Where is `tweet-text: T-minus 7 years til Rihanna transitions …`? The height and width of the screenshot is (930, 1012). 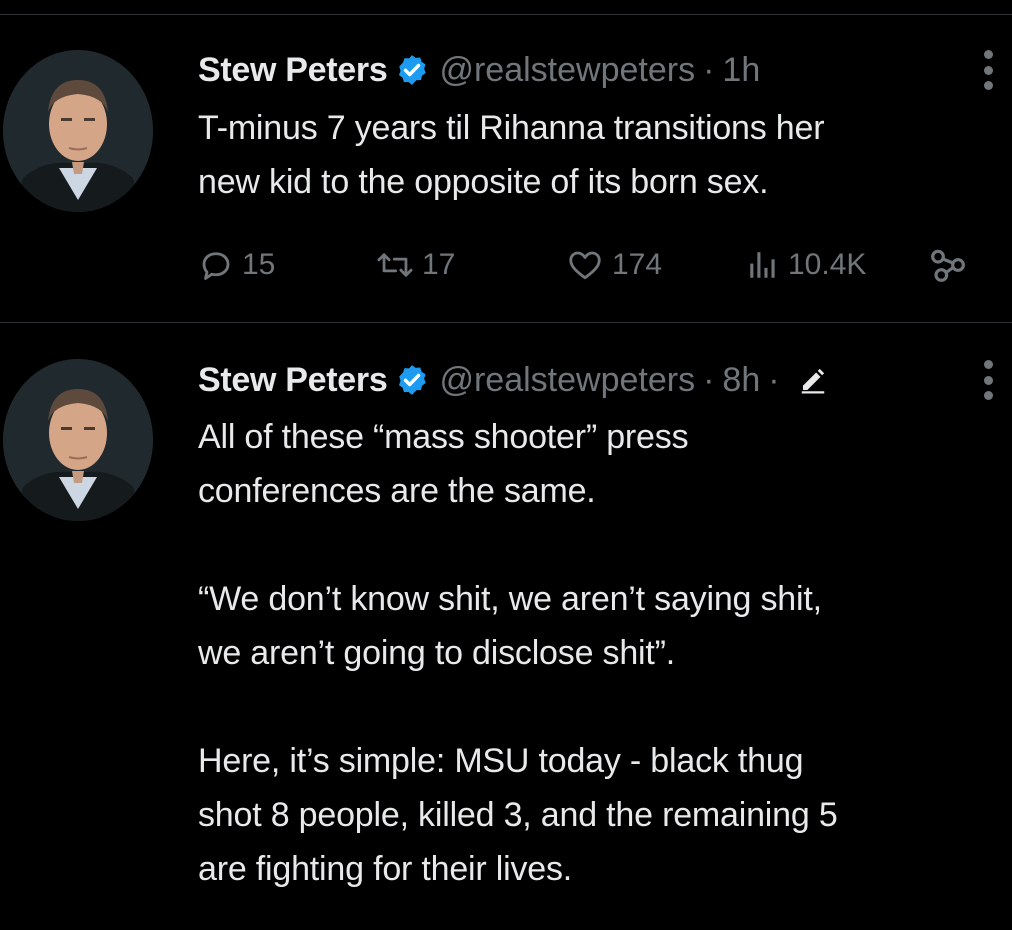 tweet-text: T-minus 7 years til Rihanna transitions … is located at coordinates (511, 155).